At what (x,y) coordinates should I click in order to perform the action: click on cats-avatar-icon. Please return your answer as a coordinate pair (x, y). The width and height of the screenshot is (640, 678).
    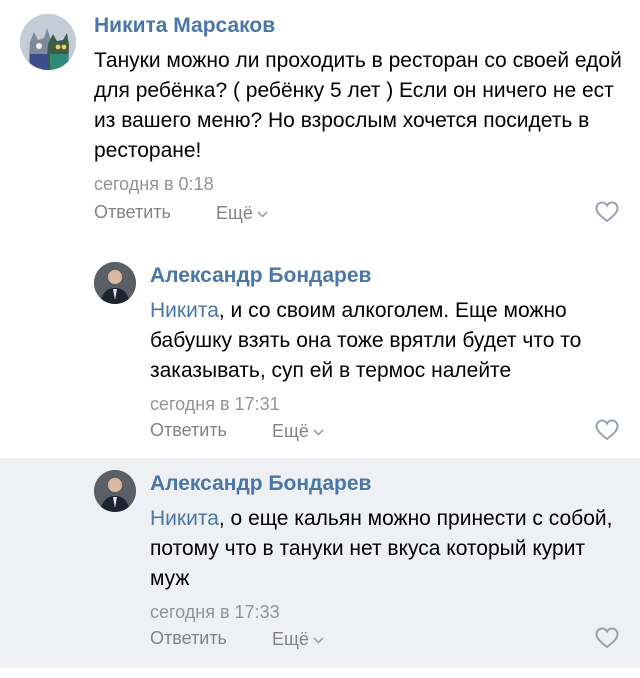
    Looking at the image, I should click on (48, 42).